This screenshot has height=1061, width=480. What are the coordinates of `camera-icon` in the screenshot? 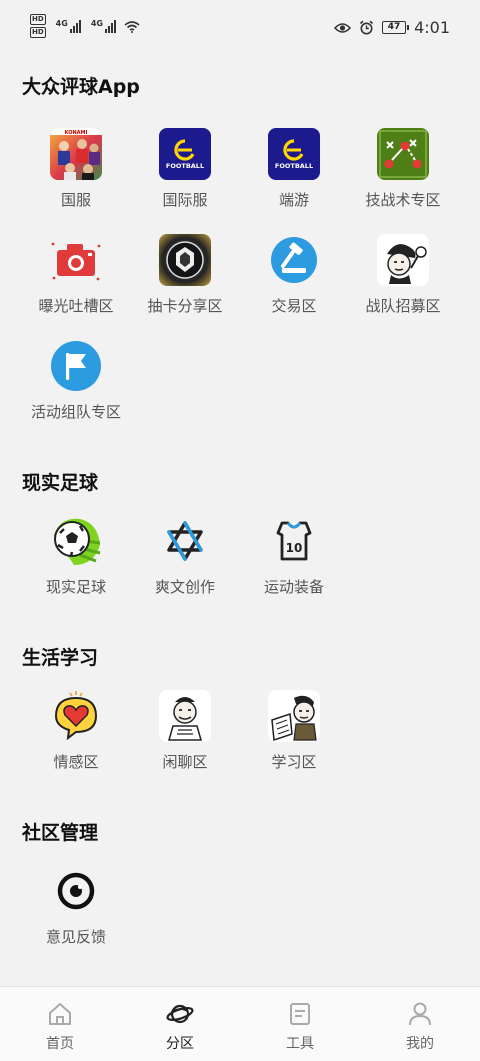 It's located at (76, 260).